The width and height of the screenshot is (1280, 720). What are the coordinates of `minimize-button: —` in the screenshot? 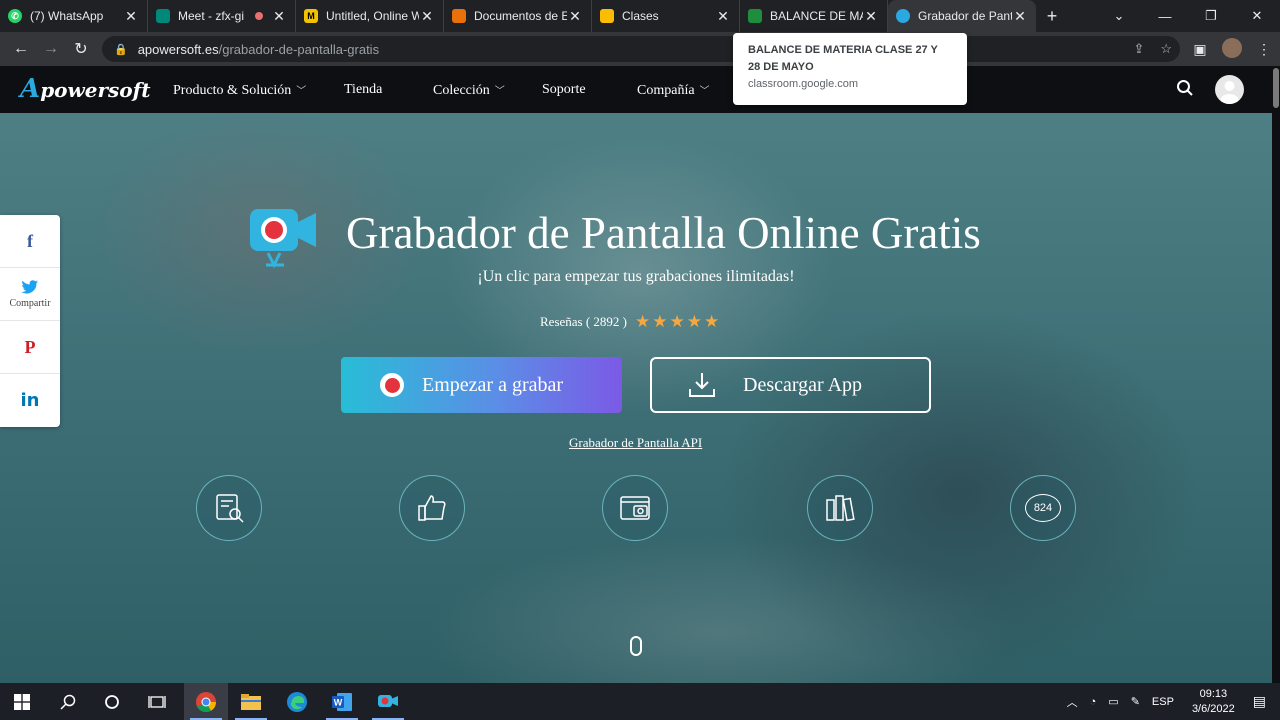 It's located at (1165, 16).